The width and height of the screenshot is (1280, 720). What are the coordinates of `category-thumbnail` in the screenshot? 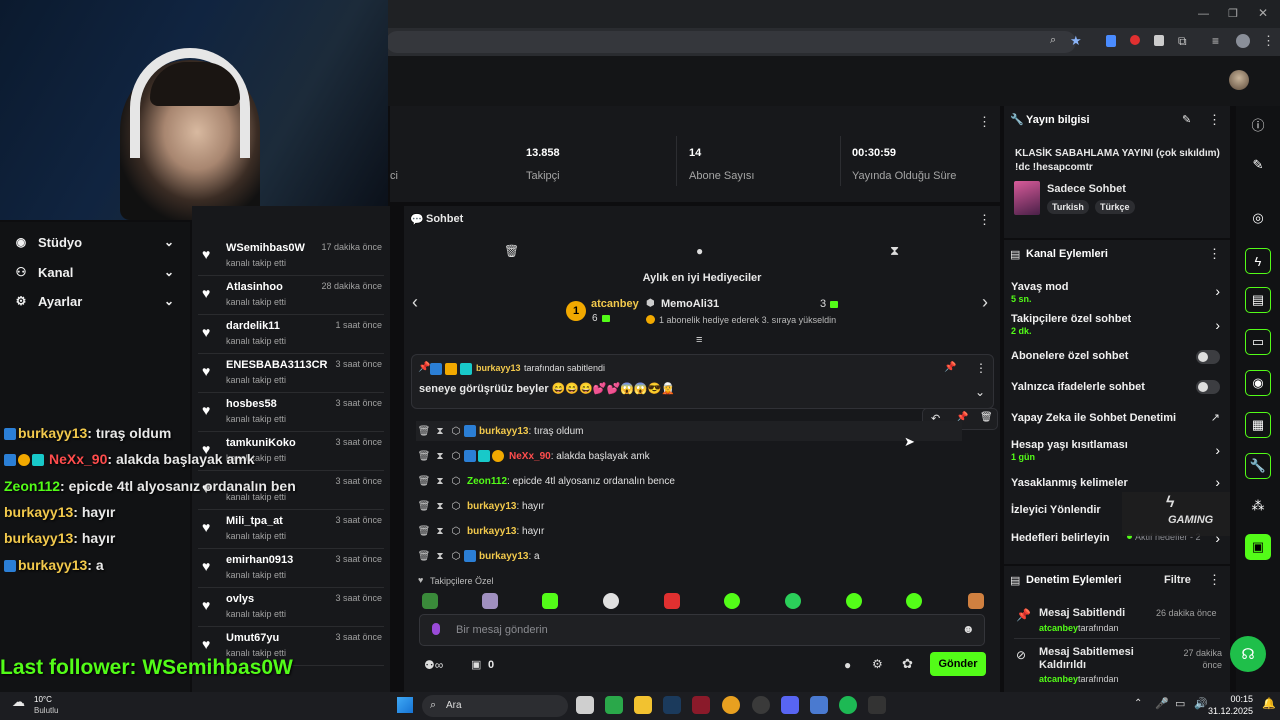 It's located at (1027, 198).